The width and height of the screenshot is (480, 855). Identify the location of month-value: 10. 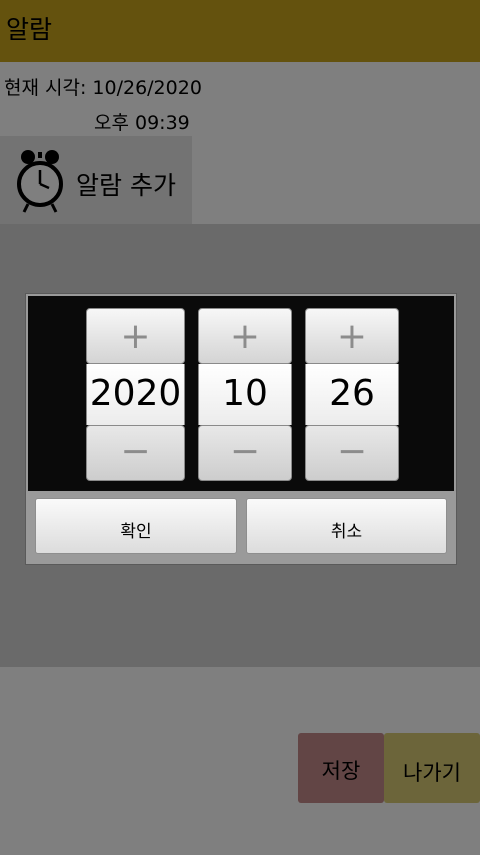
(245, 393).